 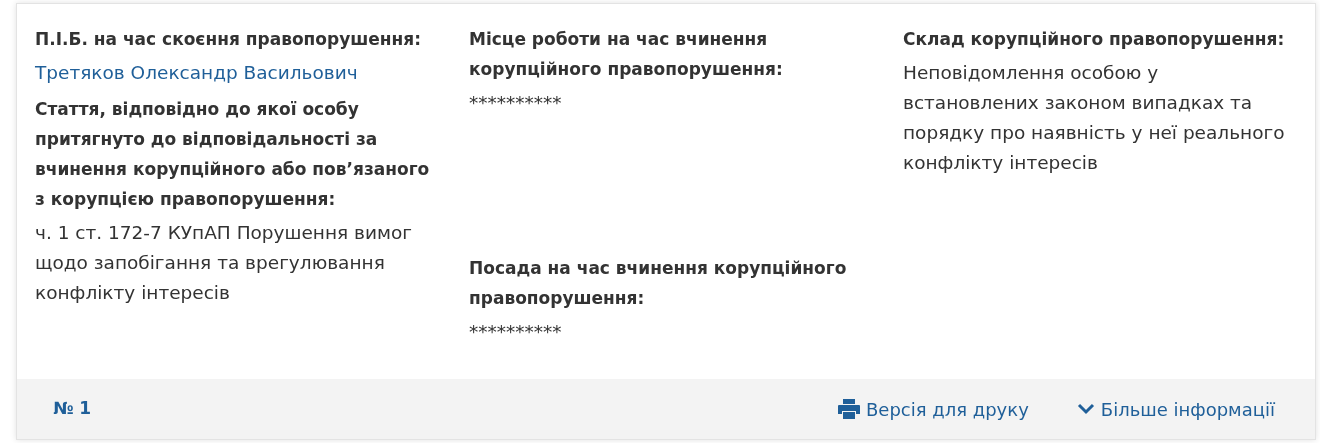 What do you see at coordinates (223, 262) in the screenshot?
I see `field-value: ч. 1 ст. 172-7 КУпАП Порушення вимог щодо запобігання та врегулювання конфлікту інтересів` at bounding box center [223, 262].